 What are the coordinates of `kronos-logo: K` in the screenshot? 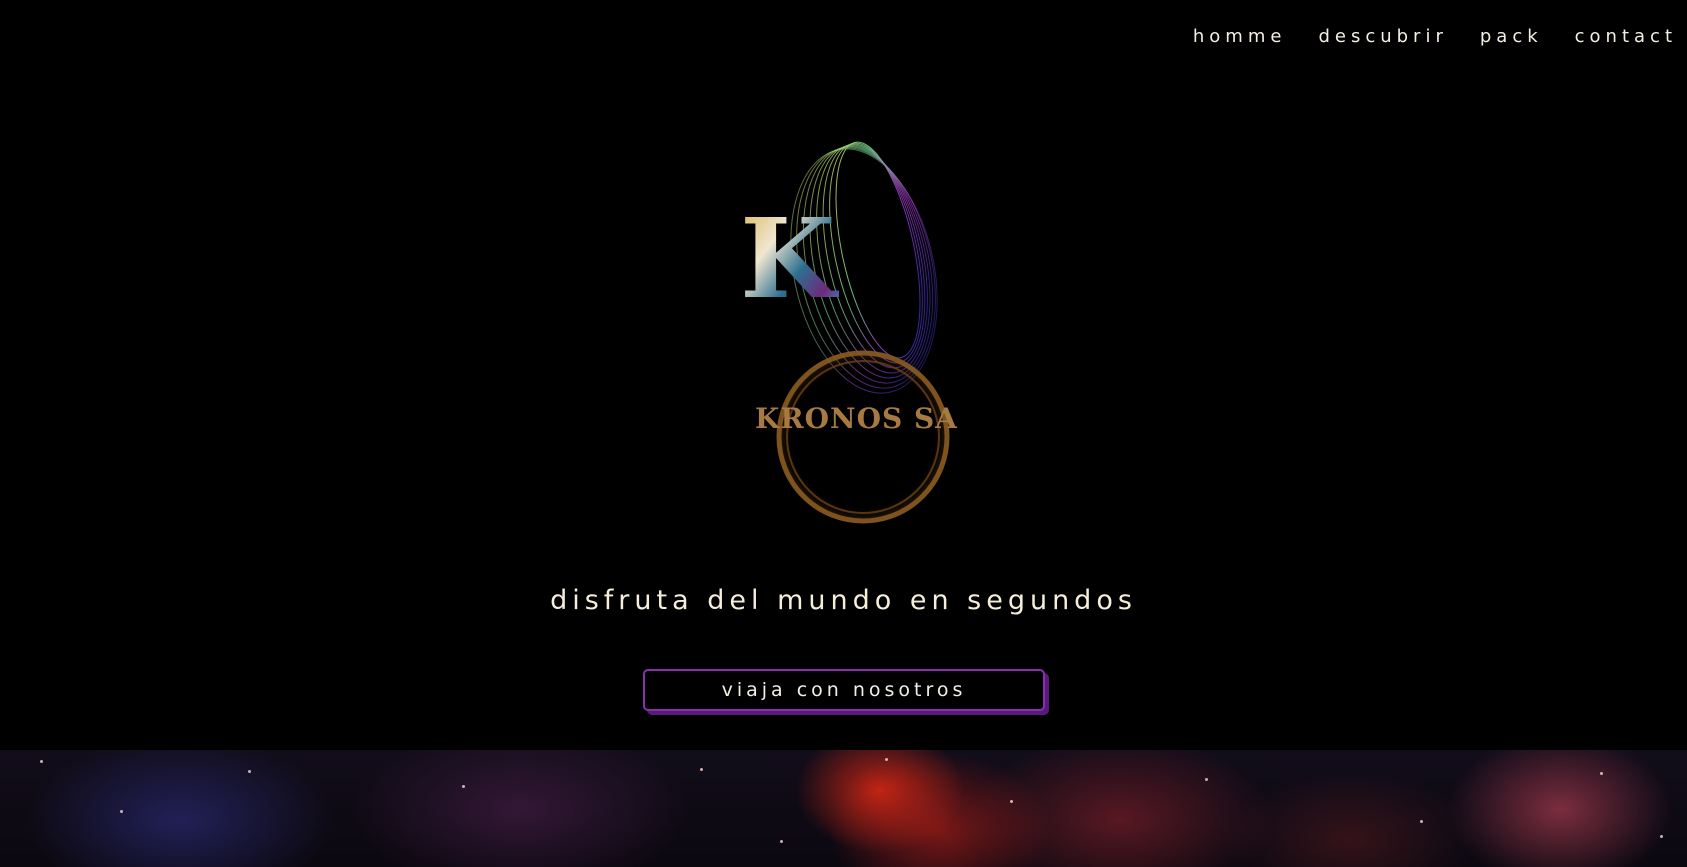 It's located at (850, 330).